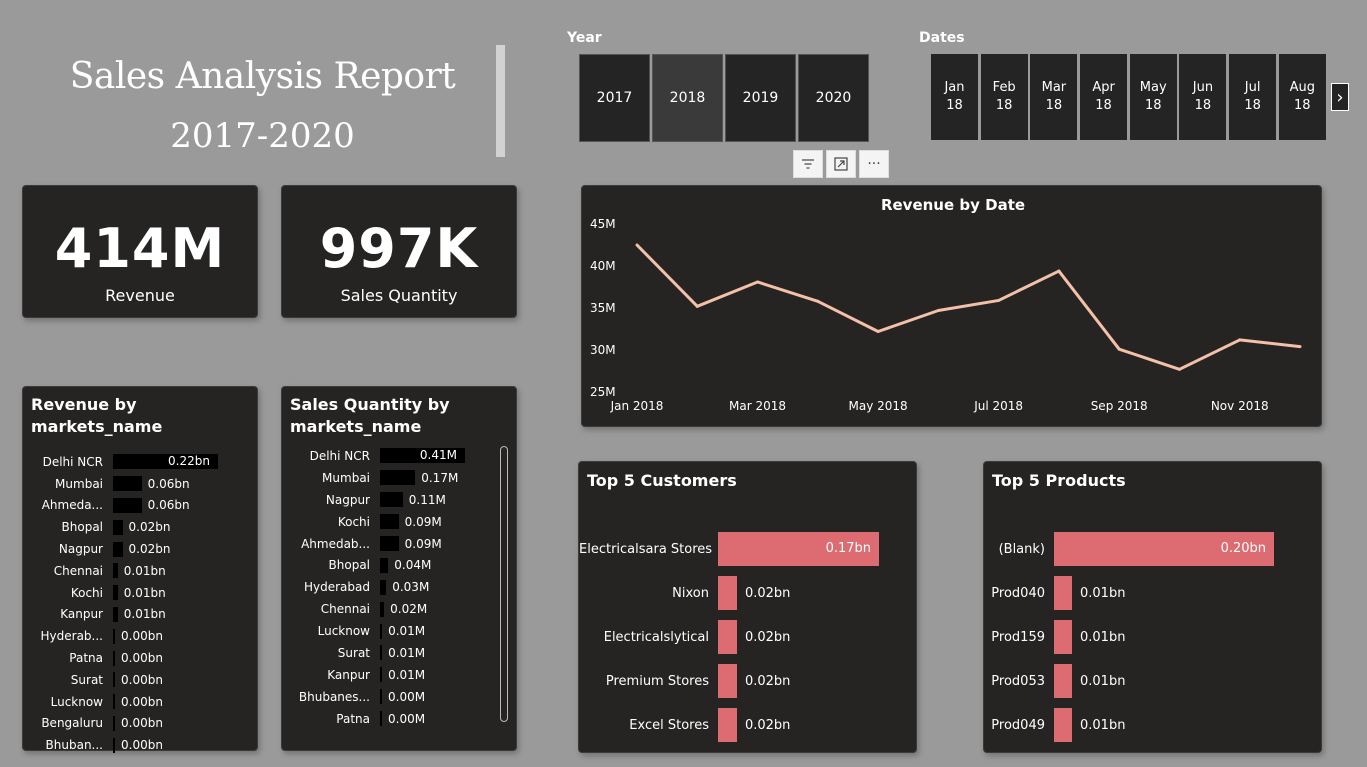 This screenshot has width=1367, height=767. What do you see at coordinates (399, 456) in the screenshot?
I see `bar-row: Delhi NCR 0.41M` at bounding box center [399, 456].